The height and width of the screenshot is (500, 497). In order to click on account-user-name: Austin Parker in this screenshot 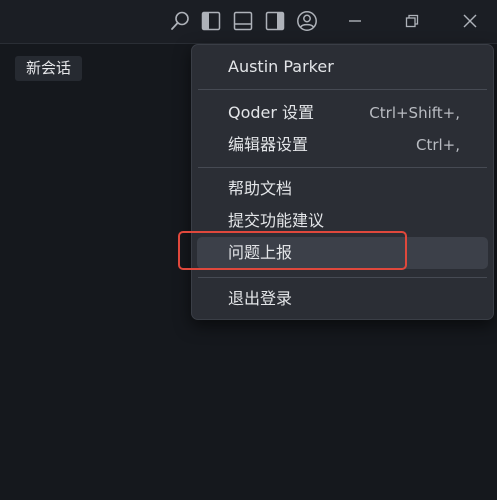, I will do `click(342, 67)`.